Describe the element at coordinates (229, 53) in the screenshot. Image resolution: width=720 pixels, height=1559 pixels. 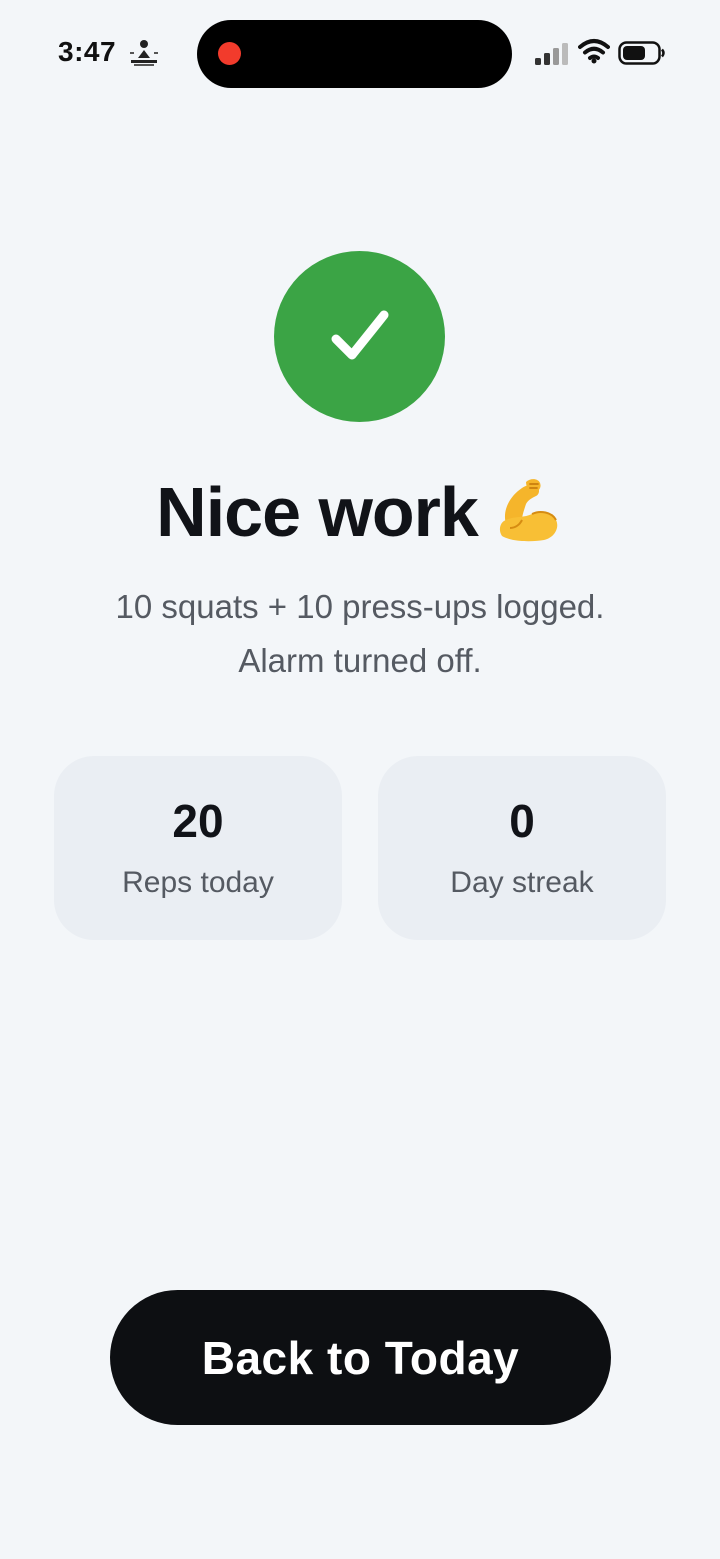
I see `recording-dot` at that location.